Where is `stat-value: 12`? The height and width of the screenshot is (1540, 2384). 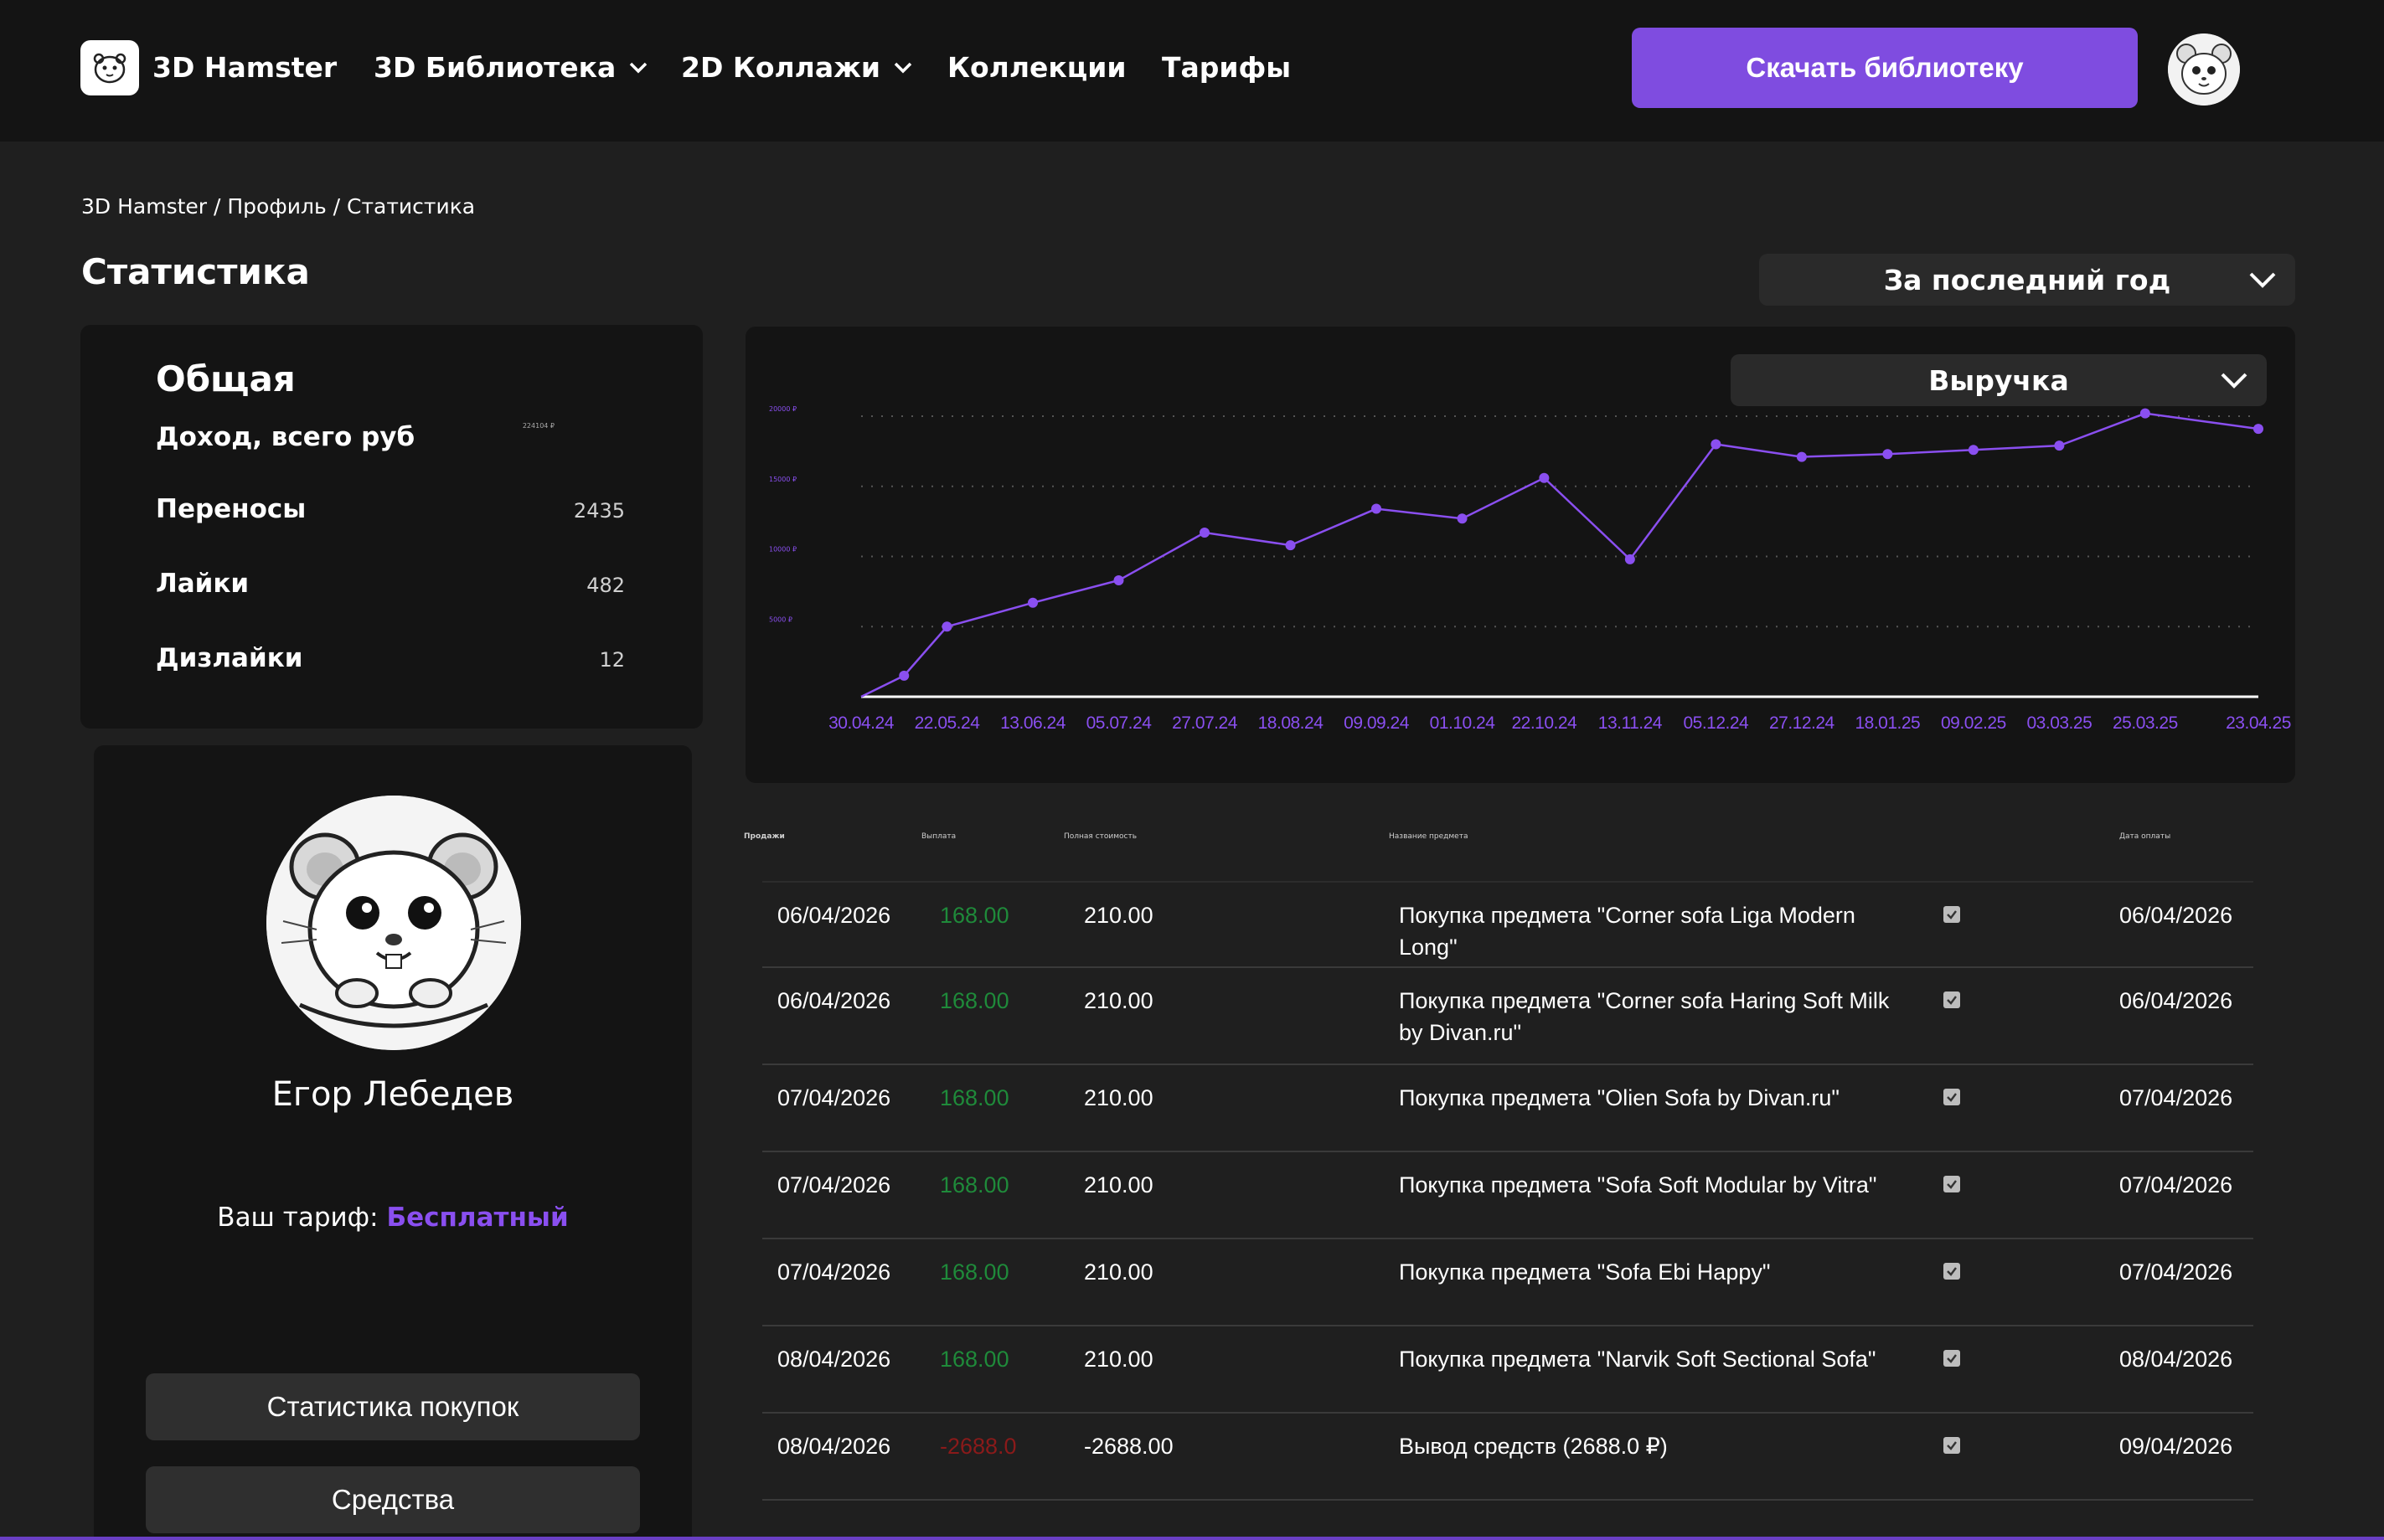
stat-value: 12 is located at coordinates (612, 660).